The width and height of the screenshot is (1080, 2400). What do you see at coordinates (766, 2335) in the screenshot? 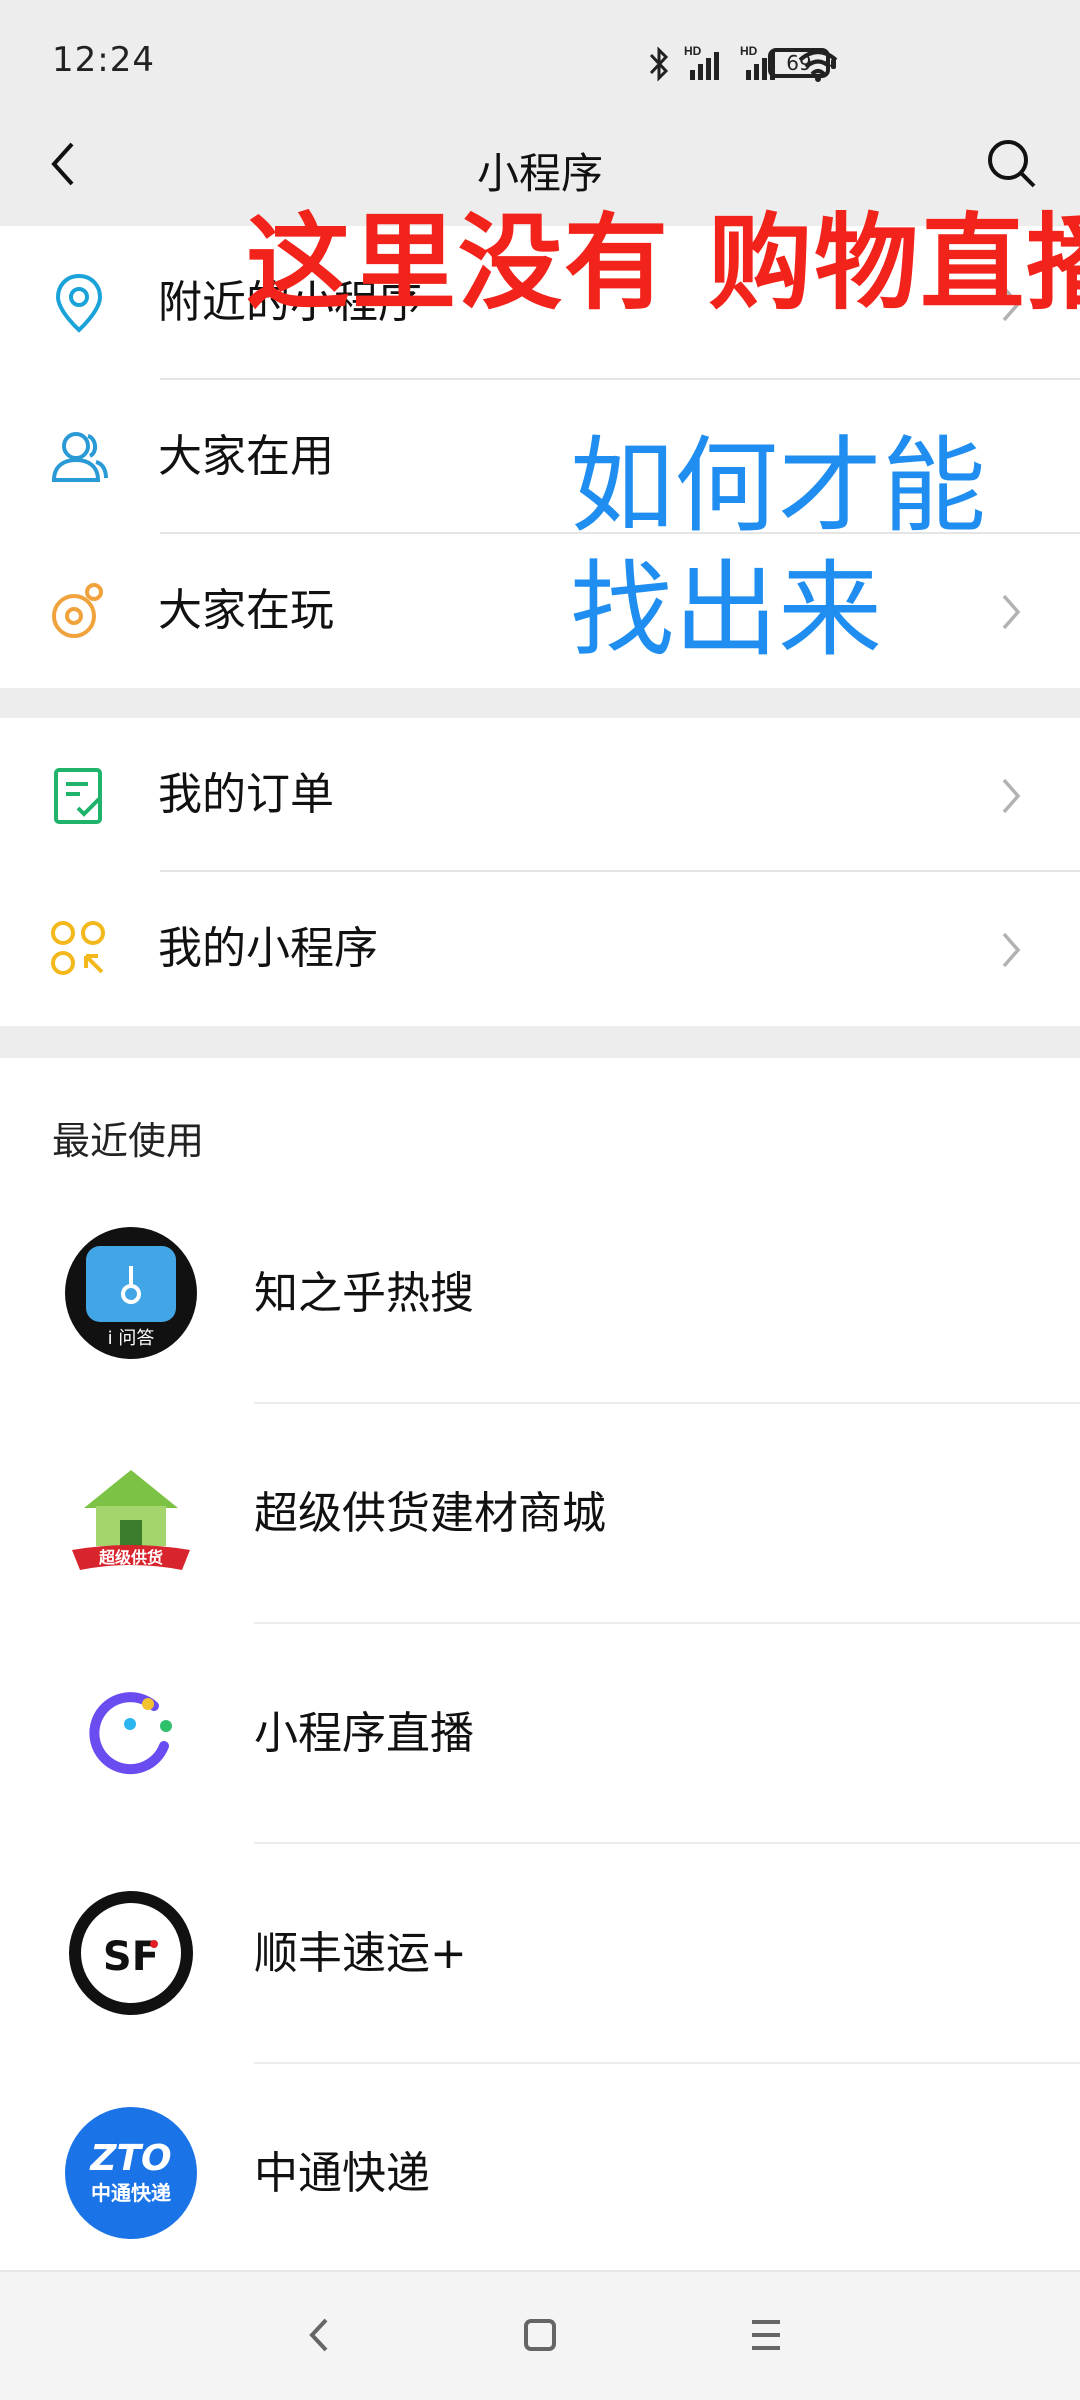
I see `system-menu-icon` at bounding box center [766, 2335].